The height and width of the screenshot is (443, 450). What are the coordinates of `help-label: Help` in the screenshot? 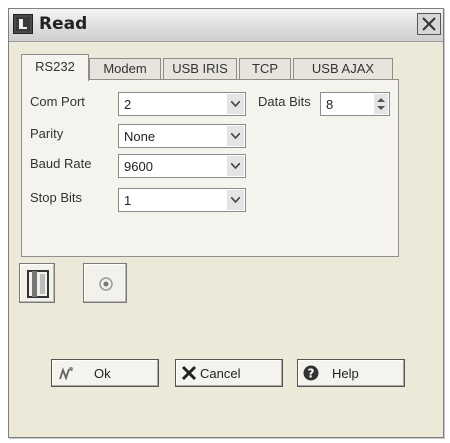 It's located at (345, 373).